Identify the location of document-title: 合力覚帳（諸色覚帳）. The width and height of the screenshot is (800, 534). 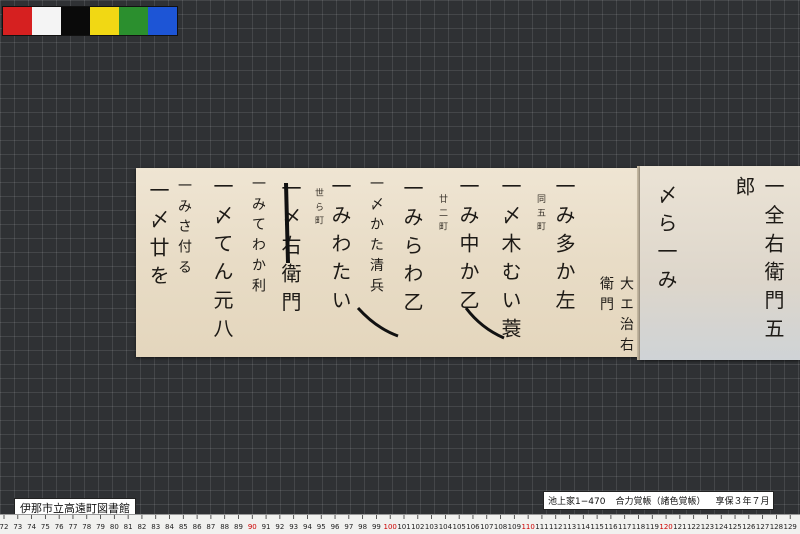
(660, 502).